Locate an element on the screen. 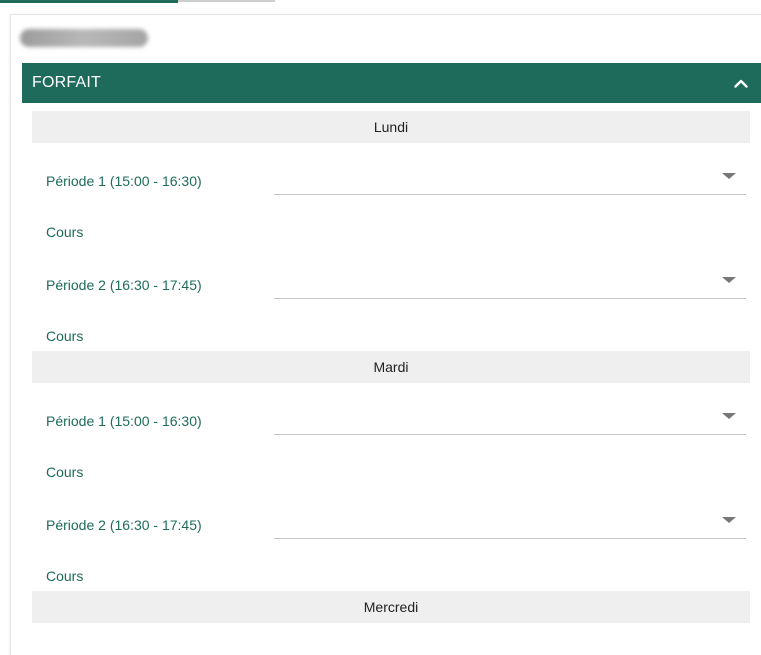 The image size is (761, 655). day-header-lundi: Lundi is located at coordinates (391, 127).